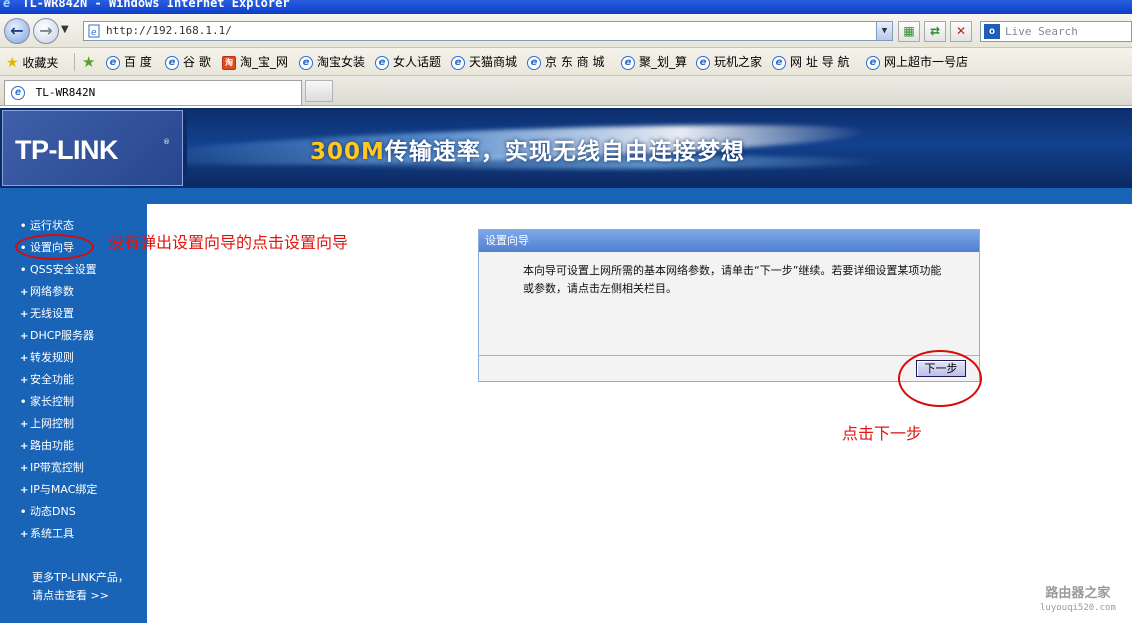 The width and height of the screenshot is (1132, 623). I want to click on tab-router: e TL-WR842N, so click(153, 92).